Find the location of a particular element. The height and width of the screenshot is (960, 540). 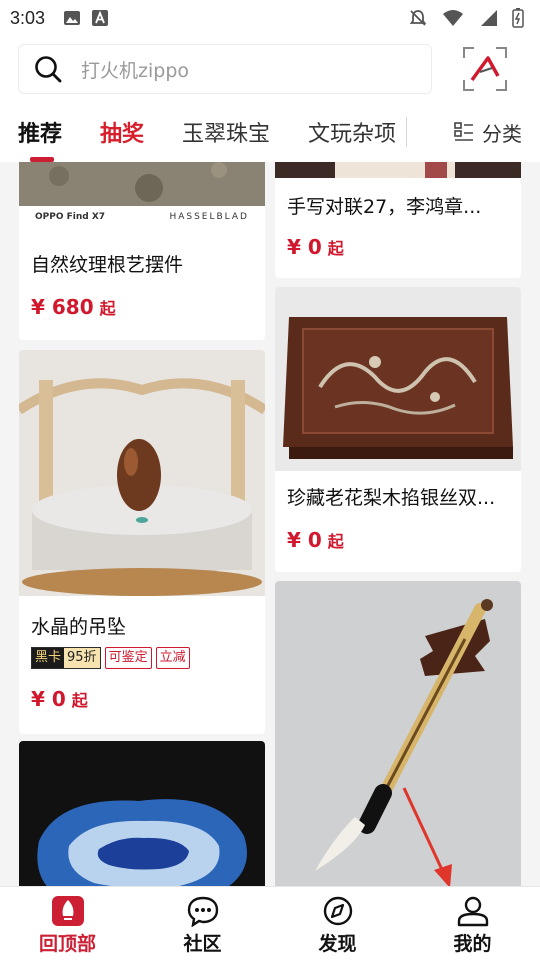

nav-community: 社区 is located at coordinates (202, 923).